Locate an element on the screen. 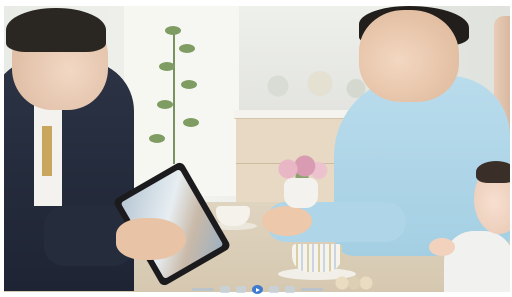 This screenshot has width=512, height=297. baby-hair is located at coordinates (493, 172).